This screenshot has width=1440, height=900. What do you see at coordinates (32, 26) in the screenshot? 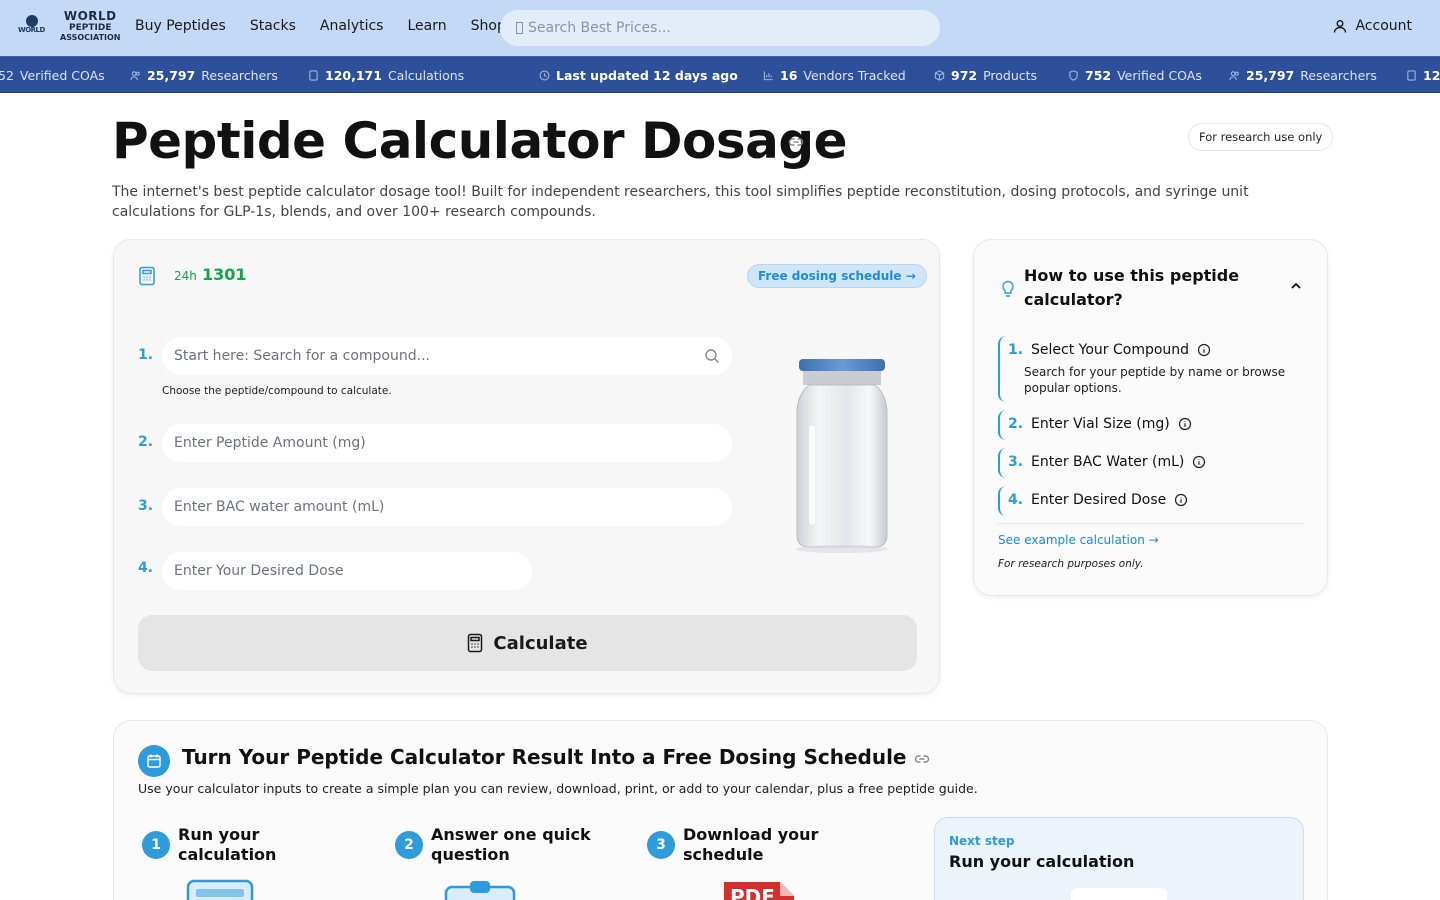
I see `globe-logo-icon: WORLD` at bounding box center [32, 26].